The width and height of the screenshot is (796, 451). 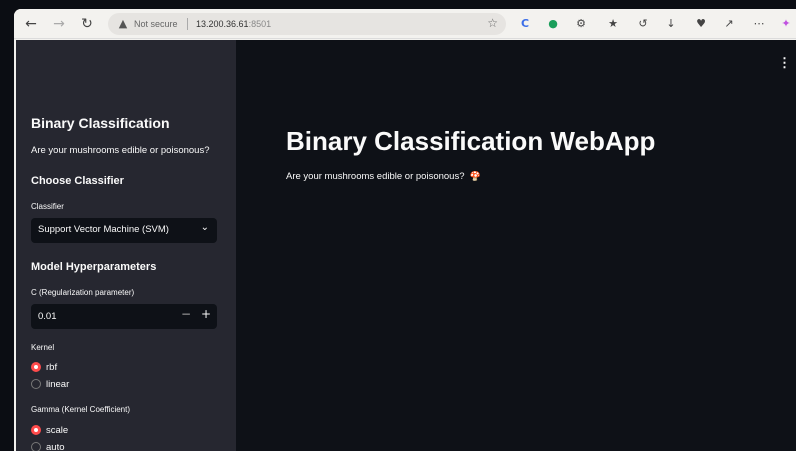 I want to click on classifier-select: Support Vector Machine (SVM) ⌄, so click(x=124, y=230).